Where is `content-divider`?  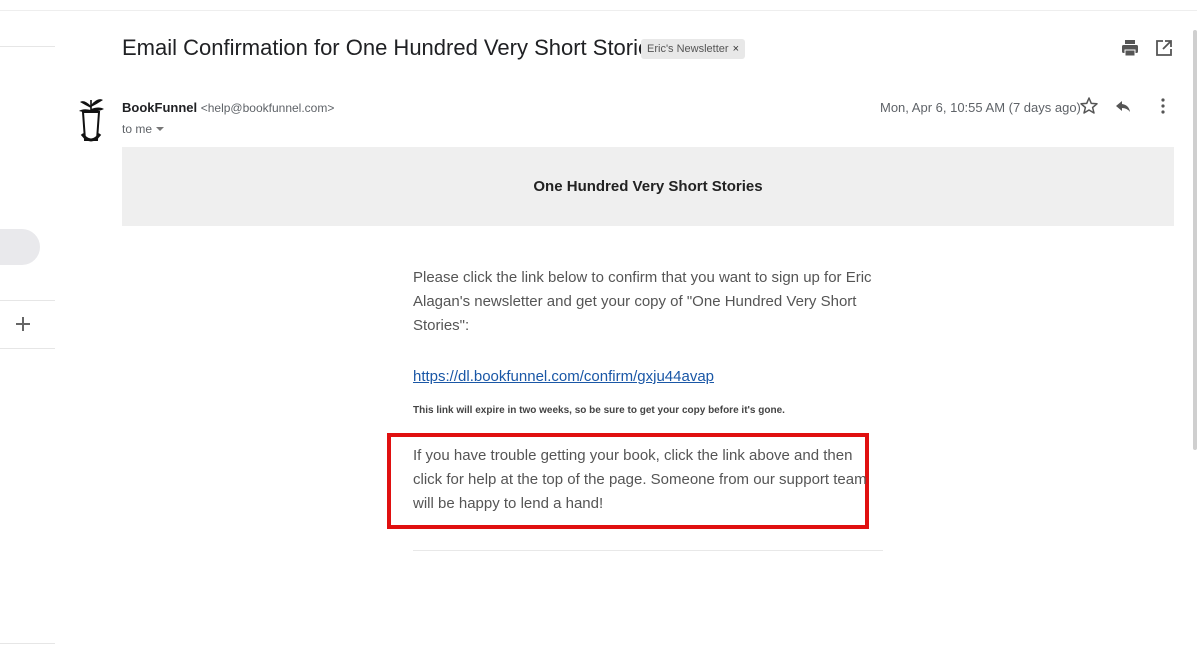
content-divider is located at coordinates (648, 550).